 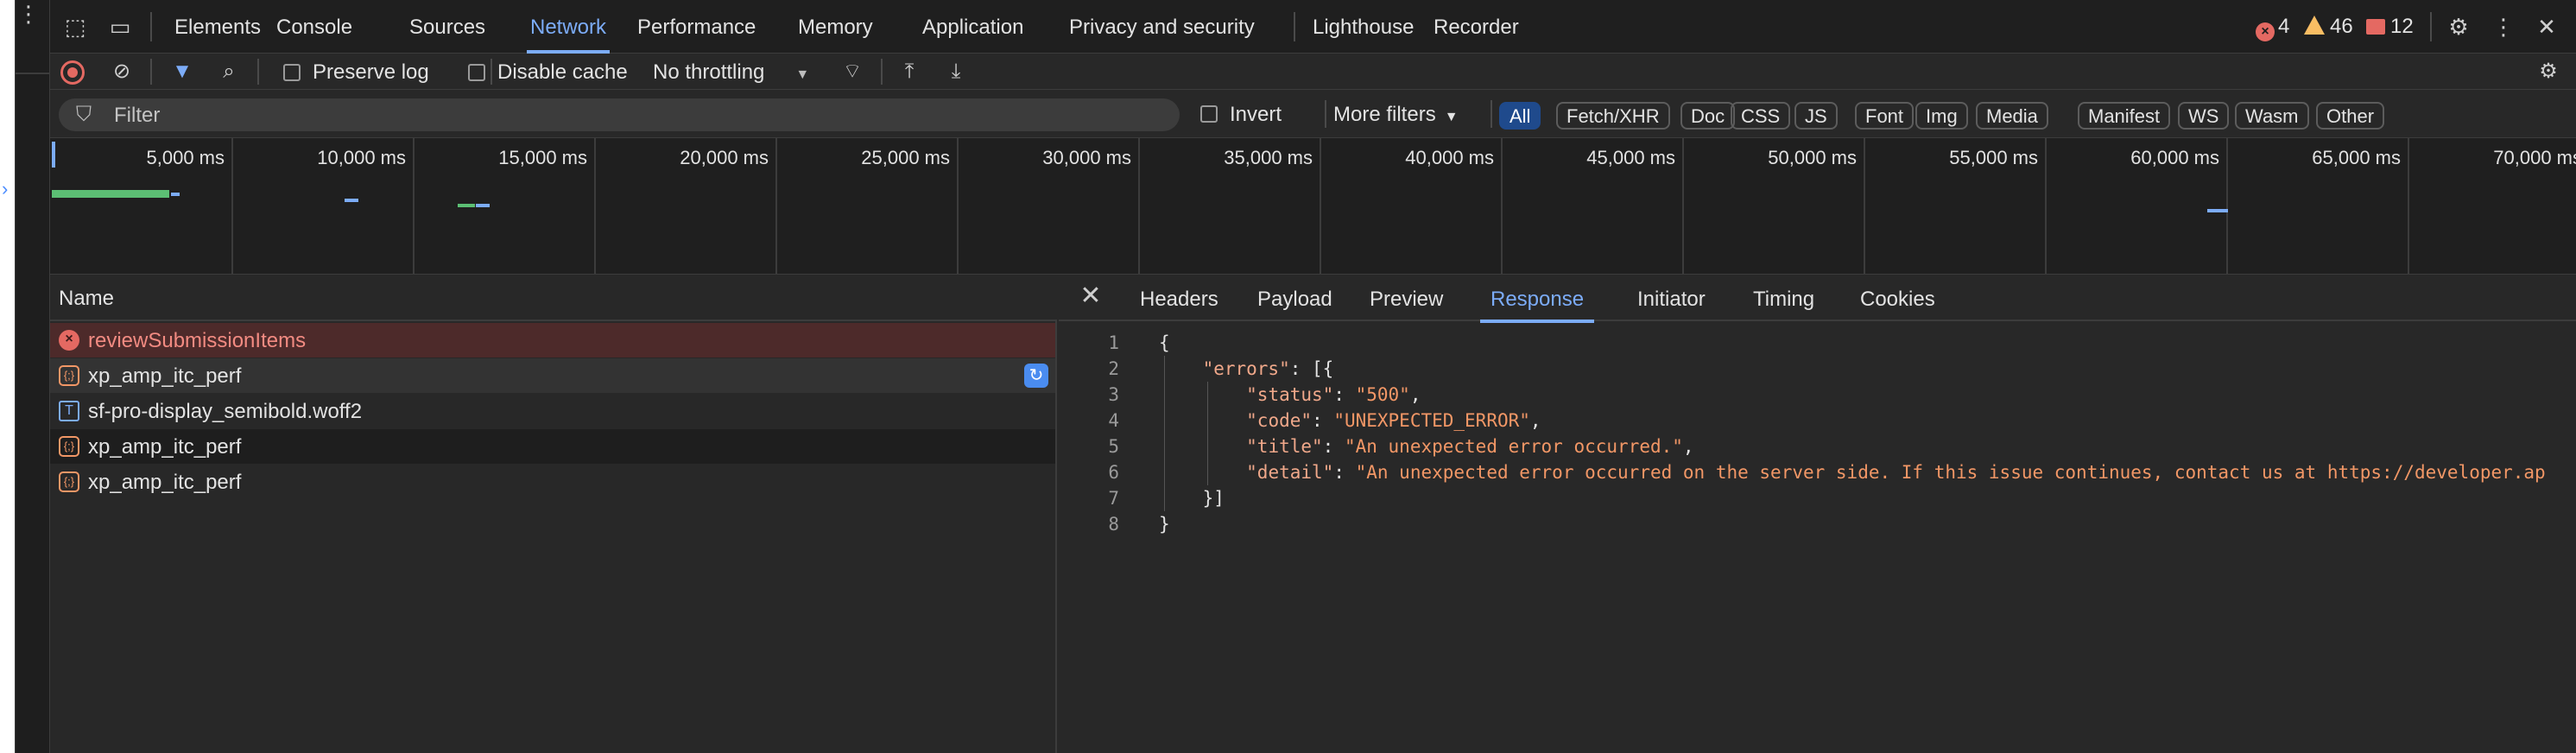 I want to click on throttling-value: No throttling, so click(x=709, y=72).